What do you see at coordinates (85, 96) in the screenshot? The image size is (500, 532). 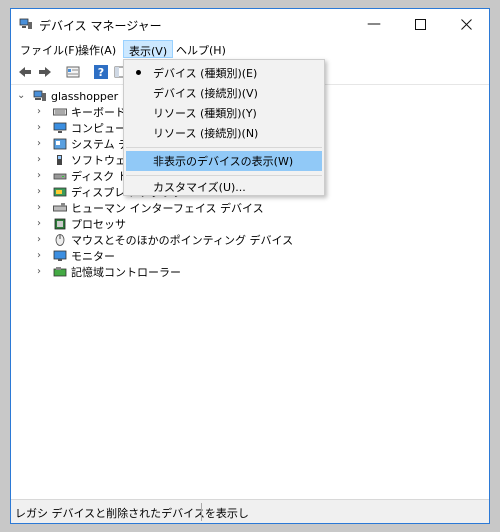 I see `tree-root-label: glasshopper` at bounding box center [85, 96].